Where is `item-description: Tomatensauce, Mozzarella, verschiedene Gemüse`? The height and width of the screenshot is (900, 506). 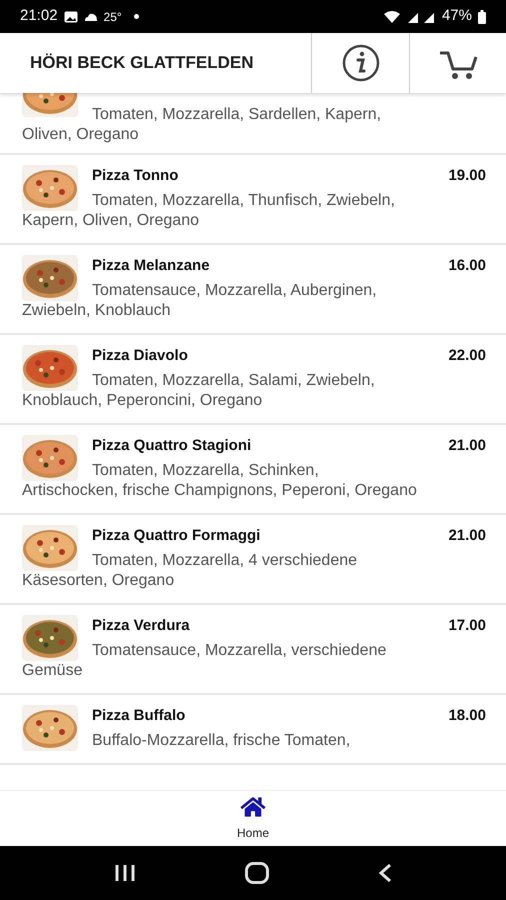 item-description: Tomatensauce, Mozzarella, verschiedene Gemüse is located at coordinates (205, 661).